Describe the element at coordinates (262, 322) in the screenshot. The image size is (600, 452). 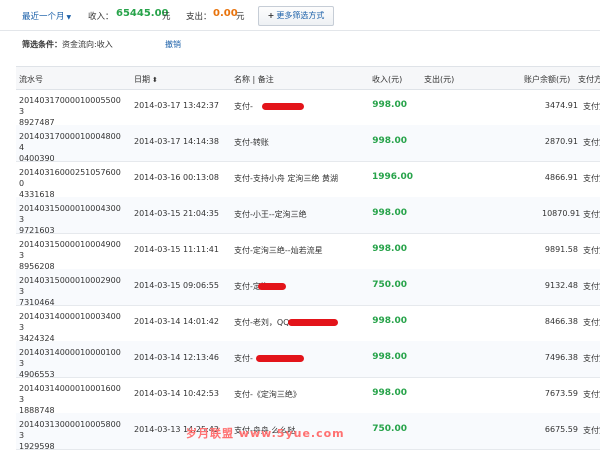
I see `name-cell: 支付-老刘，QQ` at that location.